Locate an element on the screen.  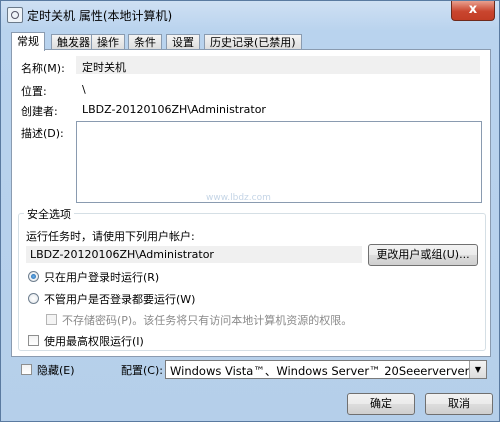
configure-label: 配置(C): is located at coordinates (142, 370).